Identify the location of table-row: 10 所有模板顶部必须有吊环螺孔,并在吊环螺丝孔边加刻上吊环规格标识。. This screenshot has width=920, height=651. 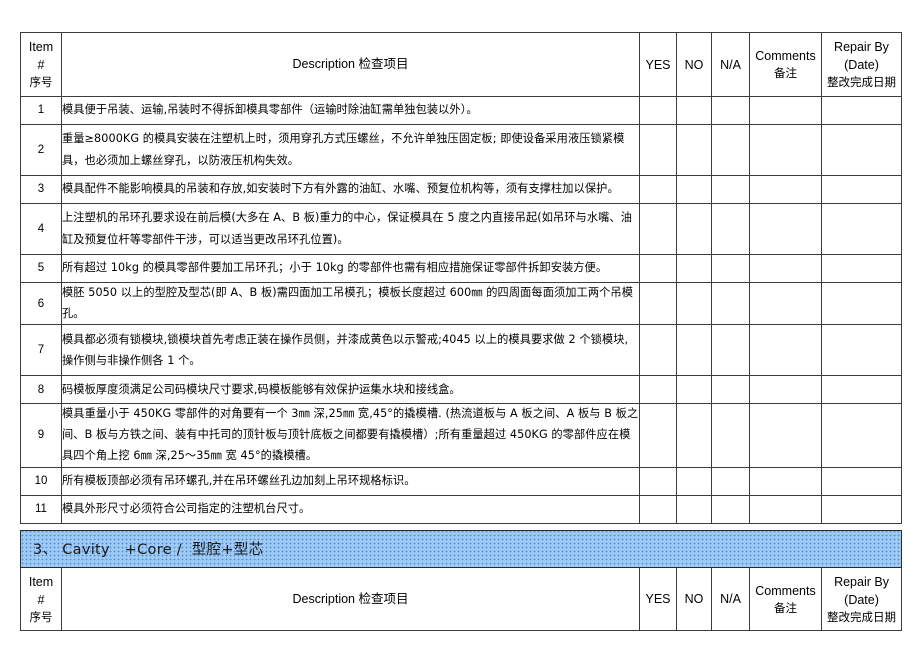
(461, 481).